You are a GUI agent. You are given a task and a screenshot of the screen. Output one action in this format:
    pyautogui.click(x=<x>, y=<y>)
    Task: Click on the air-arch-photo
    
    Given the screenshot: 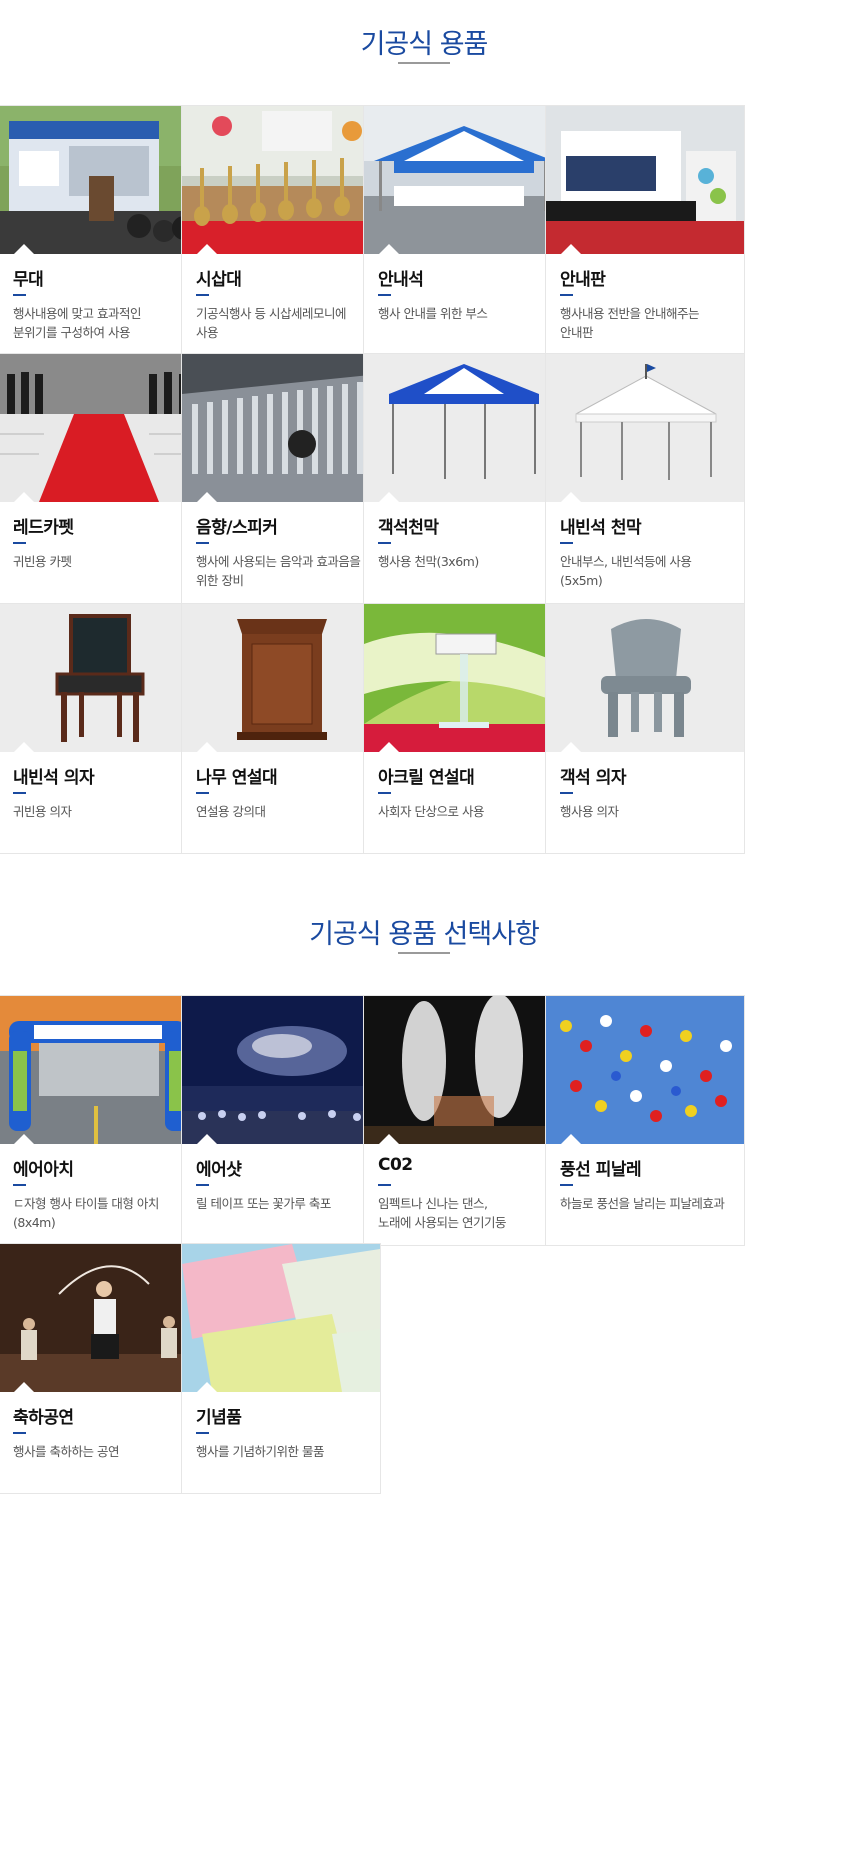 What is the action you would take?
    pyautogui.click(x=98, y=1070)
    